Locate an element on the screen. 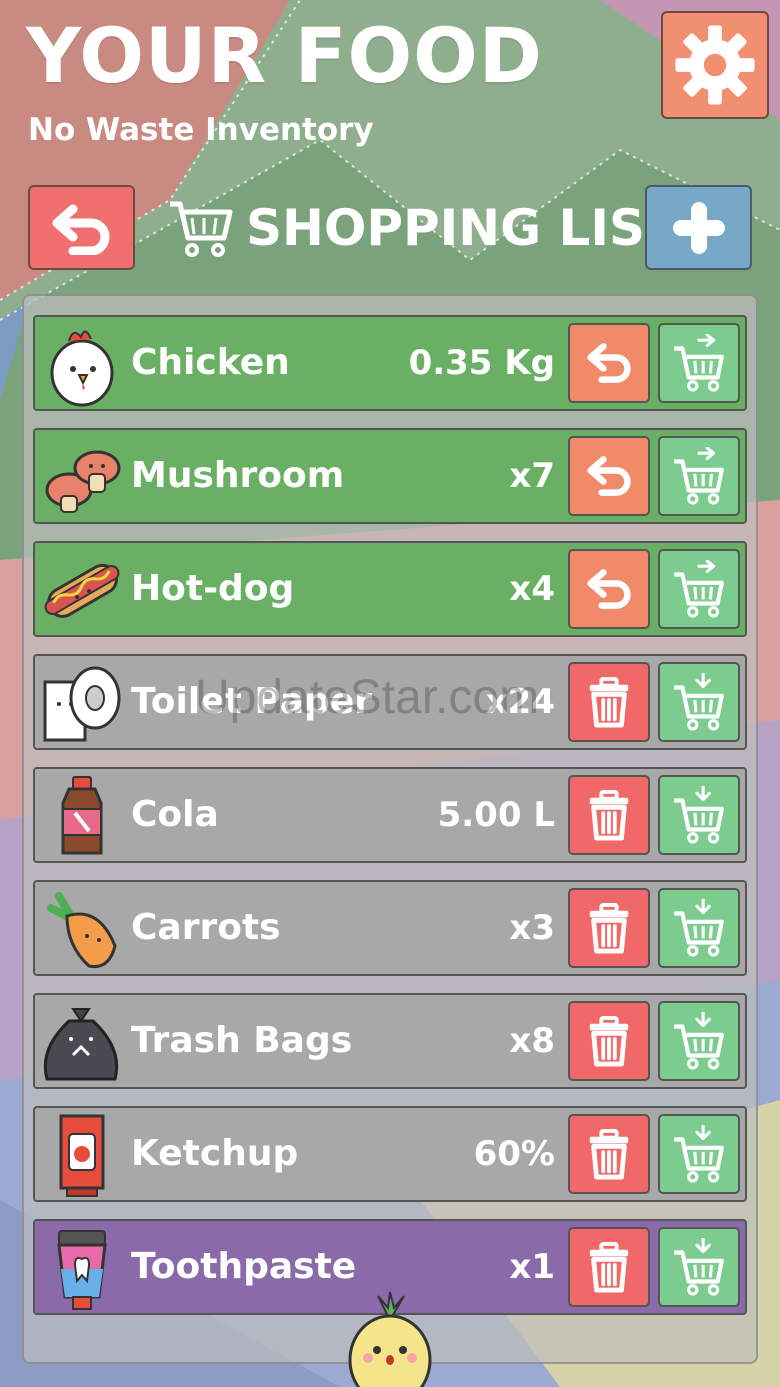 Image resolution: width=780 pixels, height=1387 pixels. back-button is located at coordinates (81, 227).